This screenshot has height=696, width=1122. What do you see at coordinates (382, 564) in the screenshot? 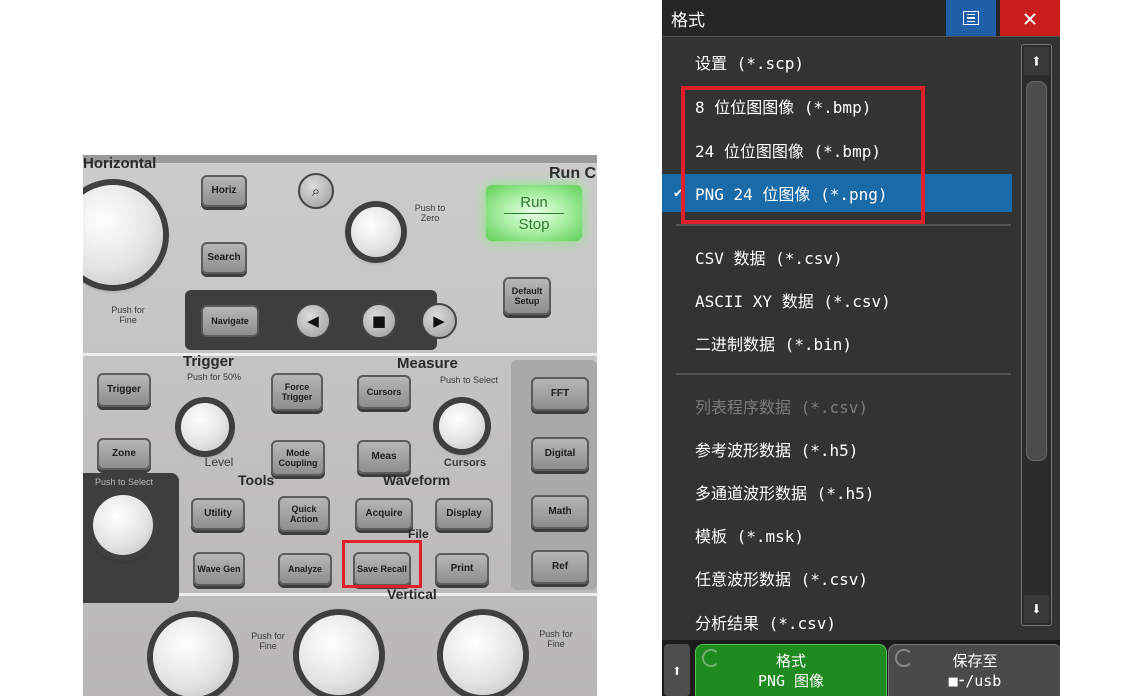
I see `save-recall-highlight-box` at bounding box center [382, 564].